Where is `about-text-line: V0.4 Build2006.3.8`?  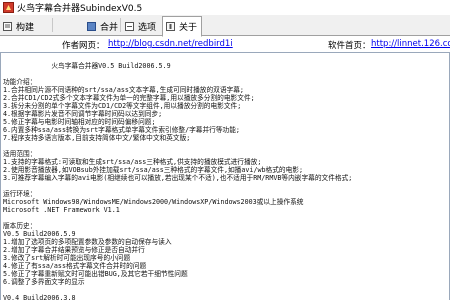 about-text-line: V0.4 Build2006.3.8 is located at coordinates (39, 297).